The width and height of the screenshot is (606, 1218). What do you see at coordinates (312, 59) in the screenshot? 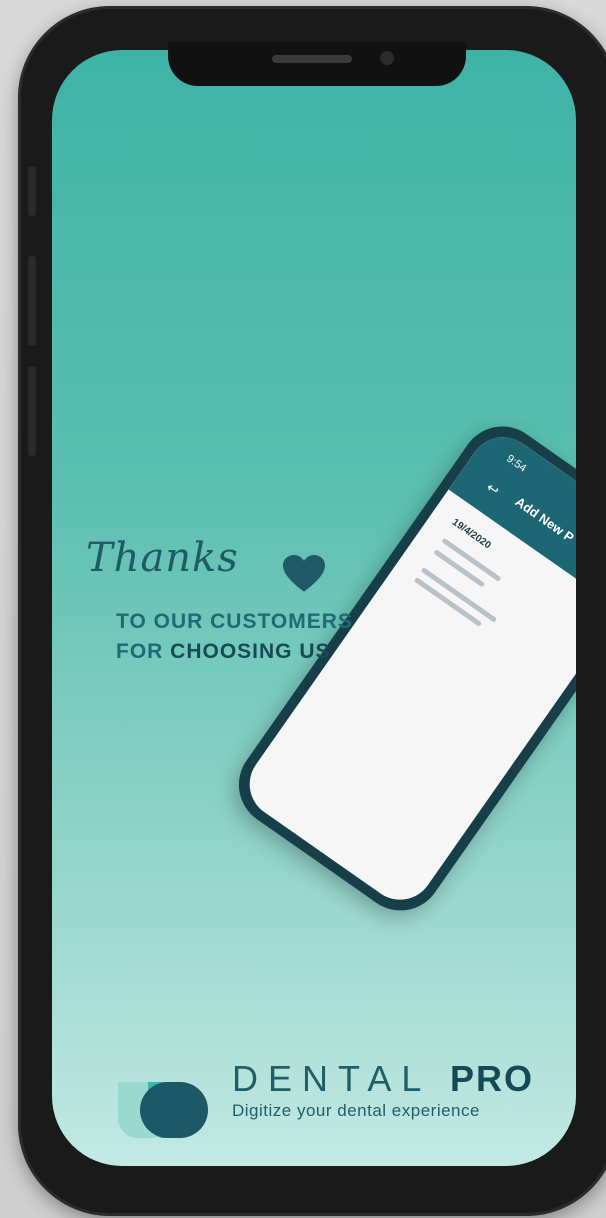
I see `speaker-grille` at bounding box center [312, 59].